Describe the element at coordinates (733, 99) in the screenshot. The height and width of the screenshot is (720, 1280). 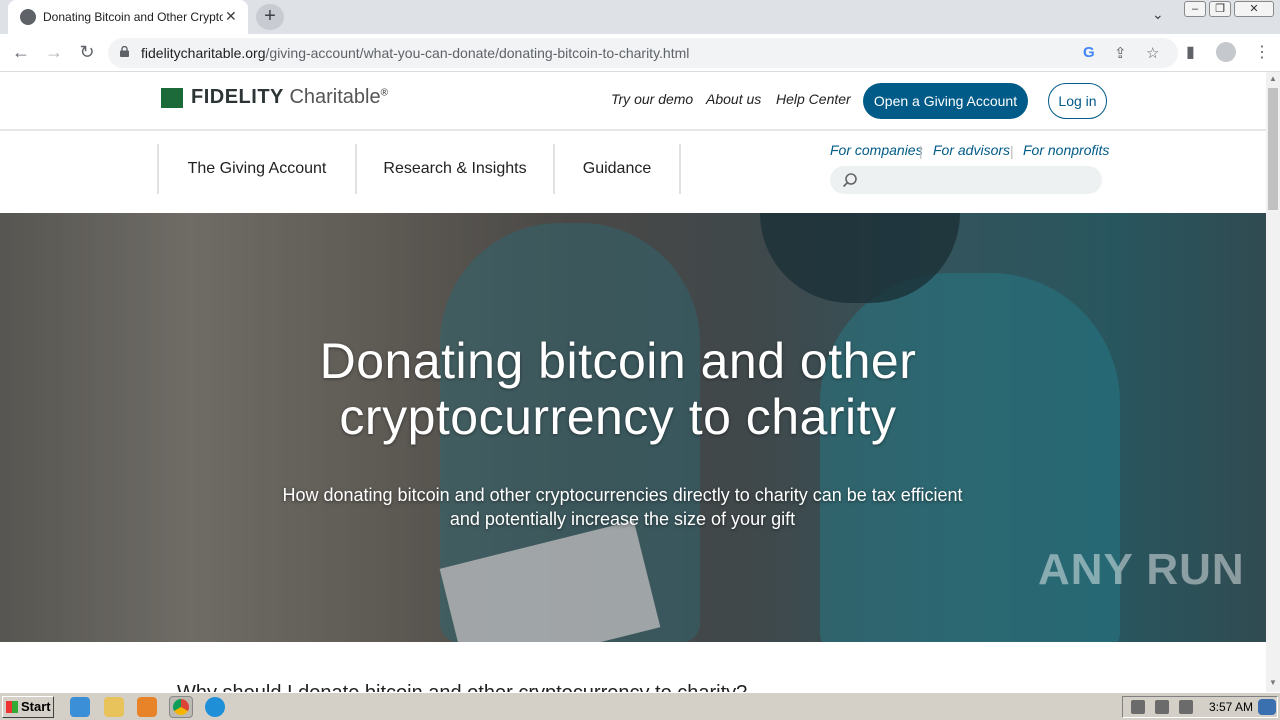
I see `about-us-link: About us` at that location.